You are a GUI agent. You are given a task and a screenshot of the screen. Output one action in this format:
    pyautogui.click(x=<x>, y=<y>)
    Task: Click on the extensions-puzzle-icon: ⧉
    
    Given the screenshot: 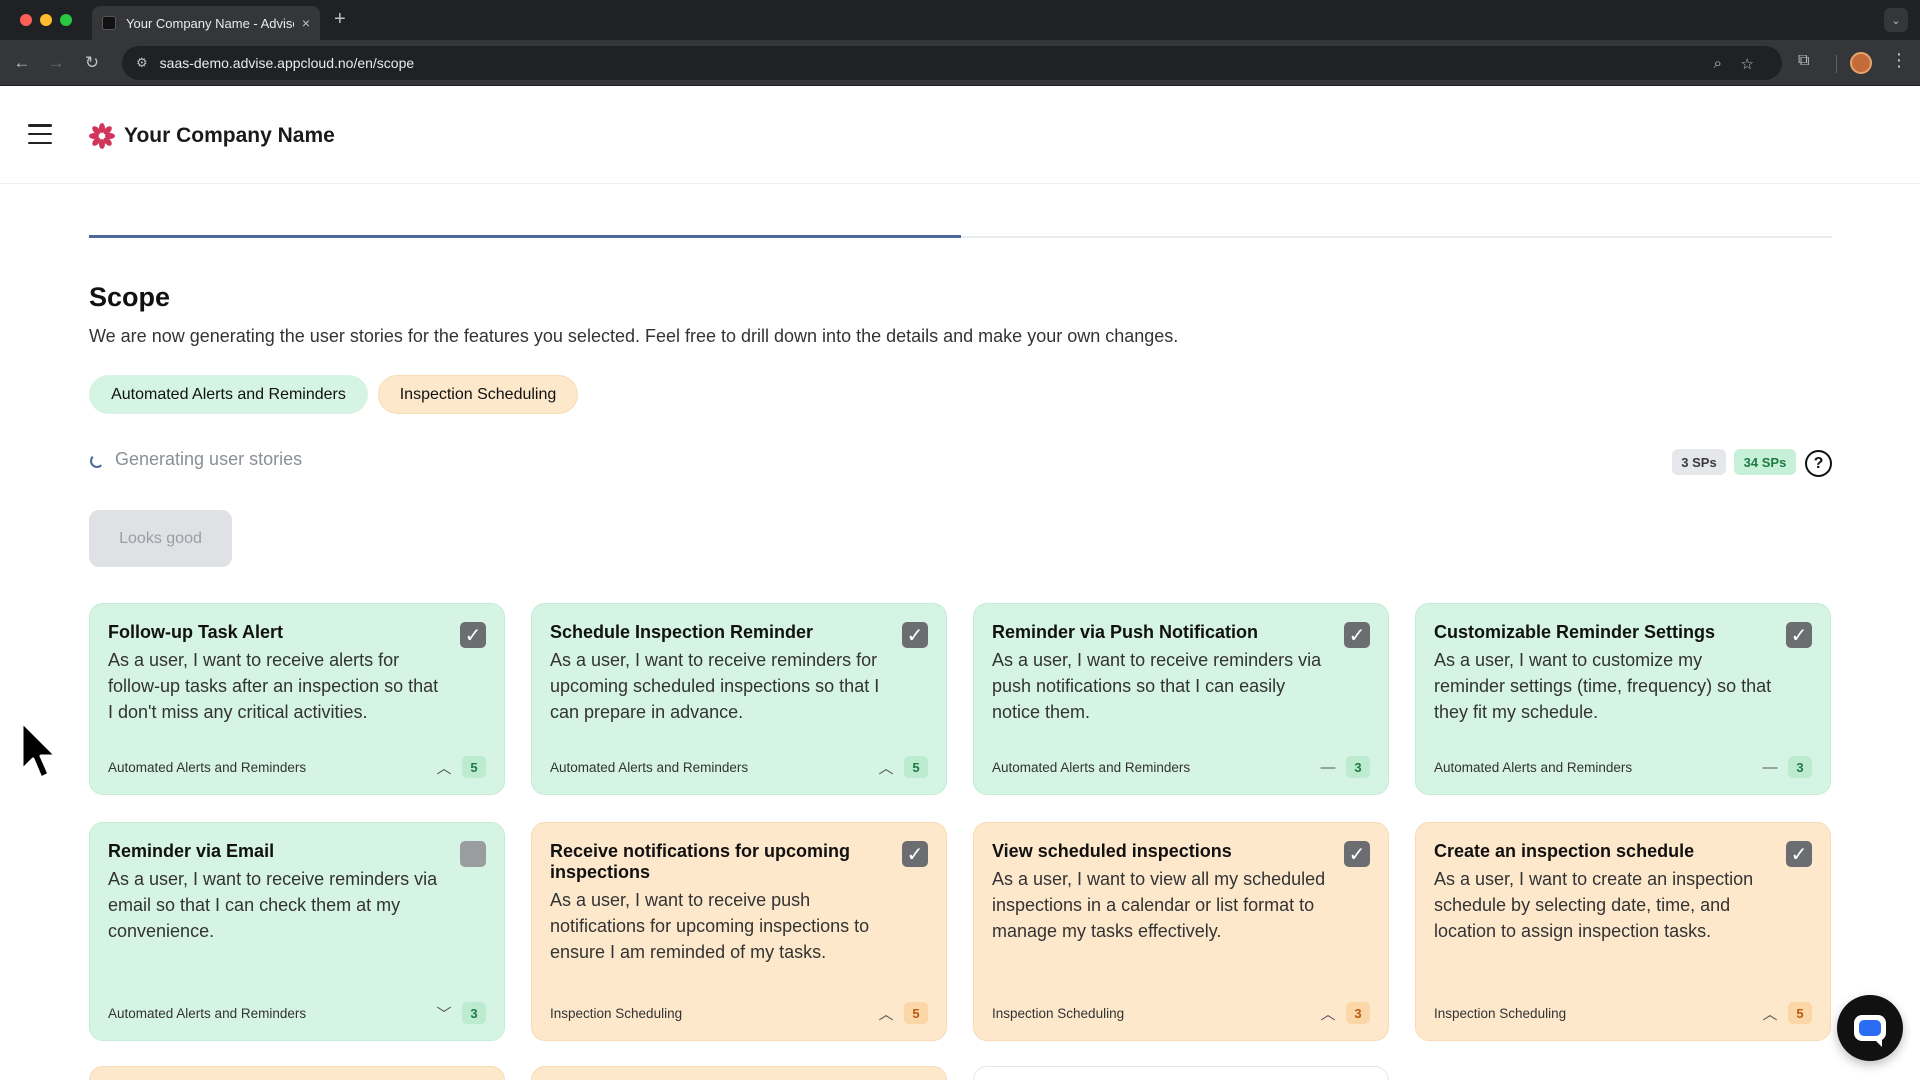 What is the action you would take?
    pyautogui.click(x=1803, y=61)
    